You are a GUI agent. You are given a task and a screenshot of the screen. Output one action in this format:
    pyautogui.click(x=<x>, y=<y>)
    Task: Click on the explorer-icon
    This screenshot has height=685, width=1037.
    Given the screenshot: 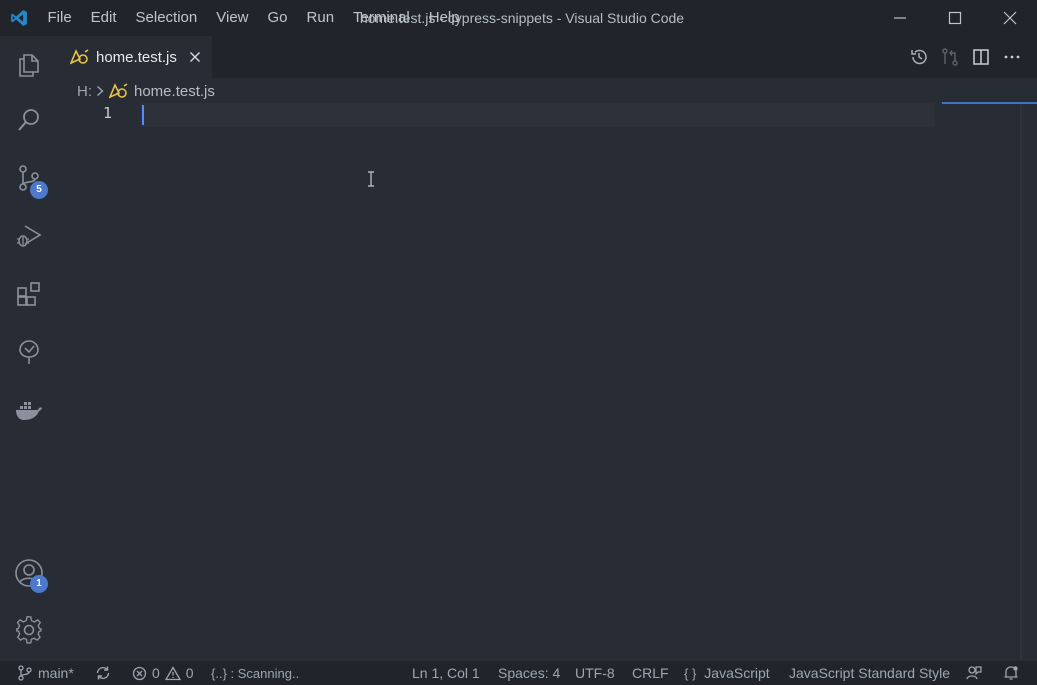 What is the action you would take?
    pyautogui.click(x=29, y=65)
    